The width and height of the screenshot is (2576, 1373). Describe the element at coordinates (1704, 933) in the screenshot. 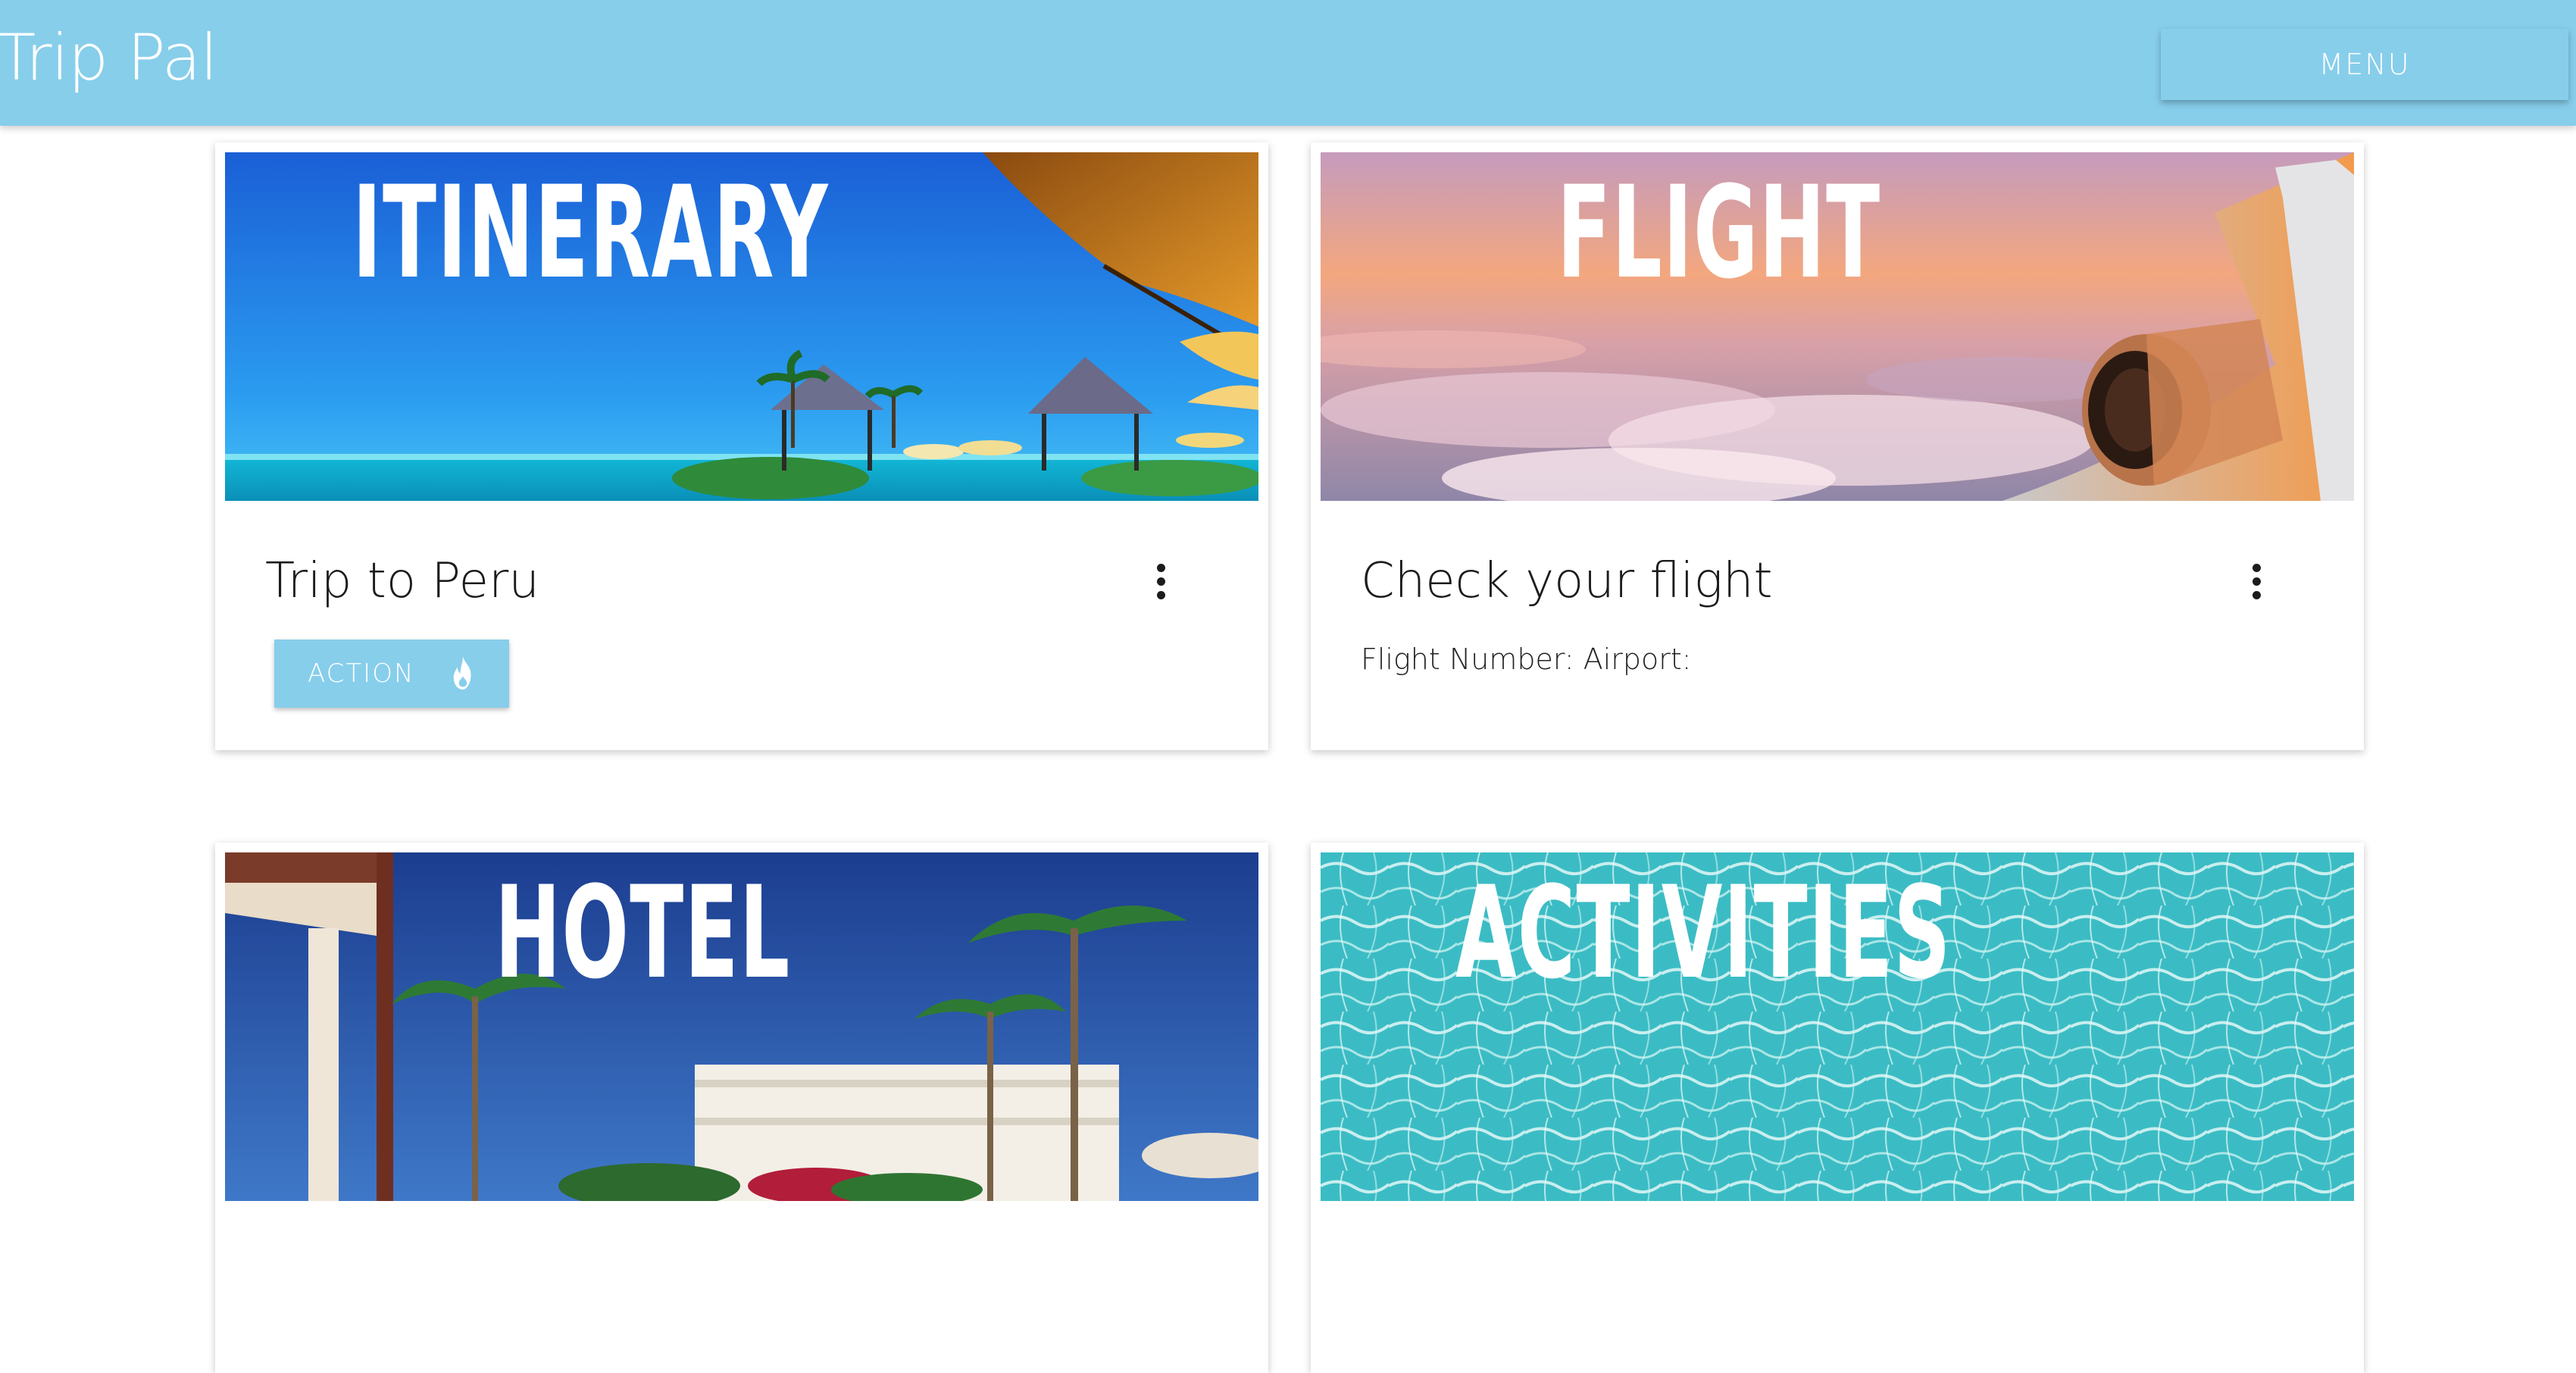

I see `activities-heading: ACTIVITIES` at that location.